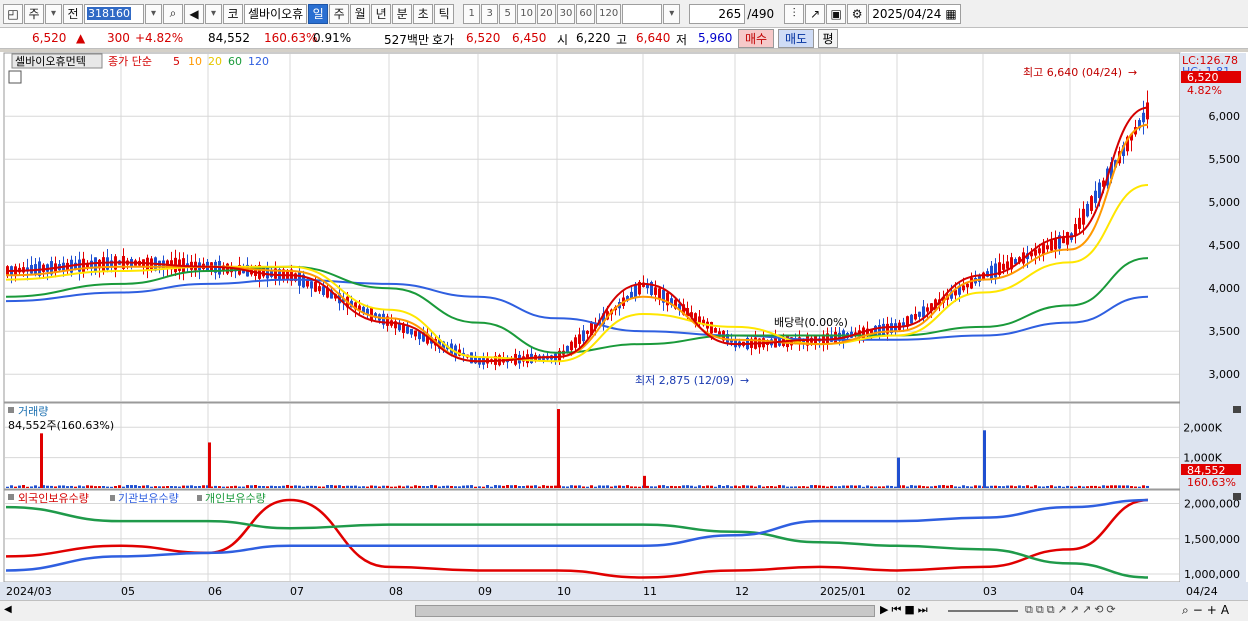 Image resolution: width=1248 pixels, height=621 pixels. Describe the element at coordinates (1225, 159) in the screenshot. I see `y-tick-label: 5,500` at that location.